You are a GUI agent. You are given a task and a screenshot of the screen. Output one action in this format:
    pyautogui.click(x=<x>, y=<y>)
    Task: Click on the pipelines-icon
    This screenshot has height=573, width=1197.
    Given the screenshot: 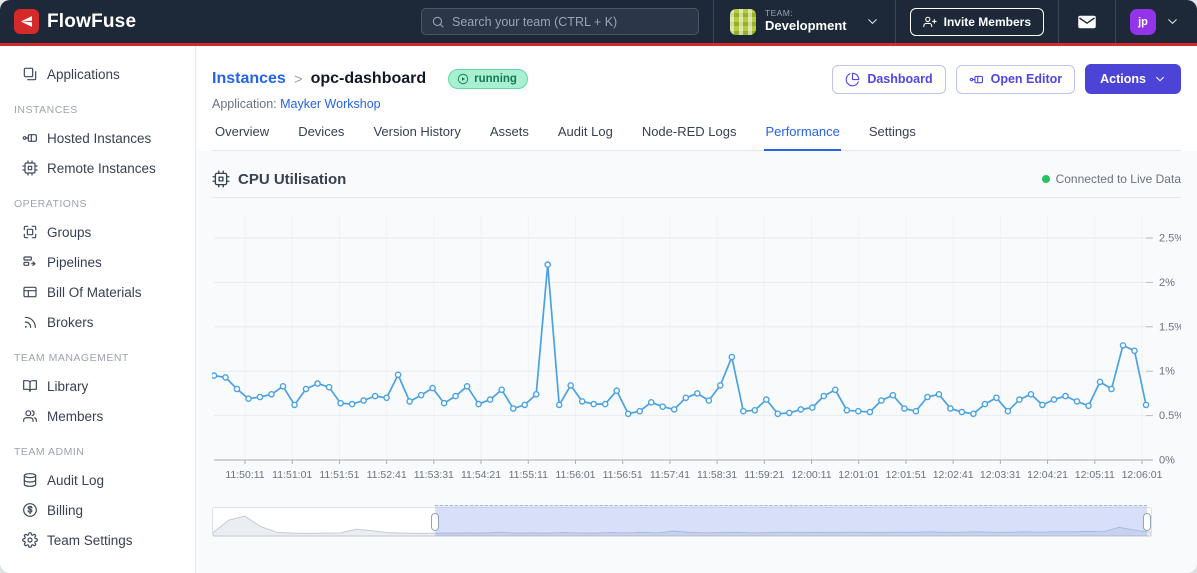 What is the action you would take?
    pyautogui.click(x=30, y=262)
    